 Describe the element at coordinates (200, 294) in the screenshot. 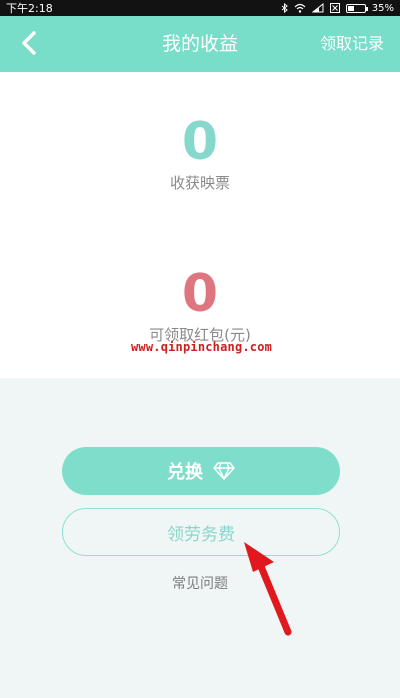

I see `redpack-value: 0` at that location.